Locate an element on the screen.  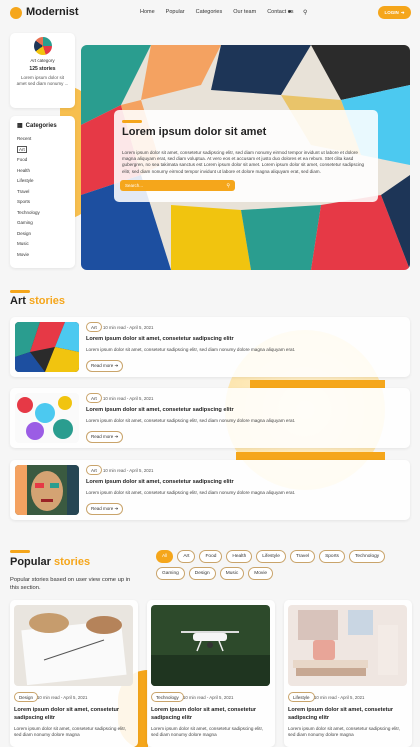
category-item-food: Food is located at coordinates (42, 160).